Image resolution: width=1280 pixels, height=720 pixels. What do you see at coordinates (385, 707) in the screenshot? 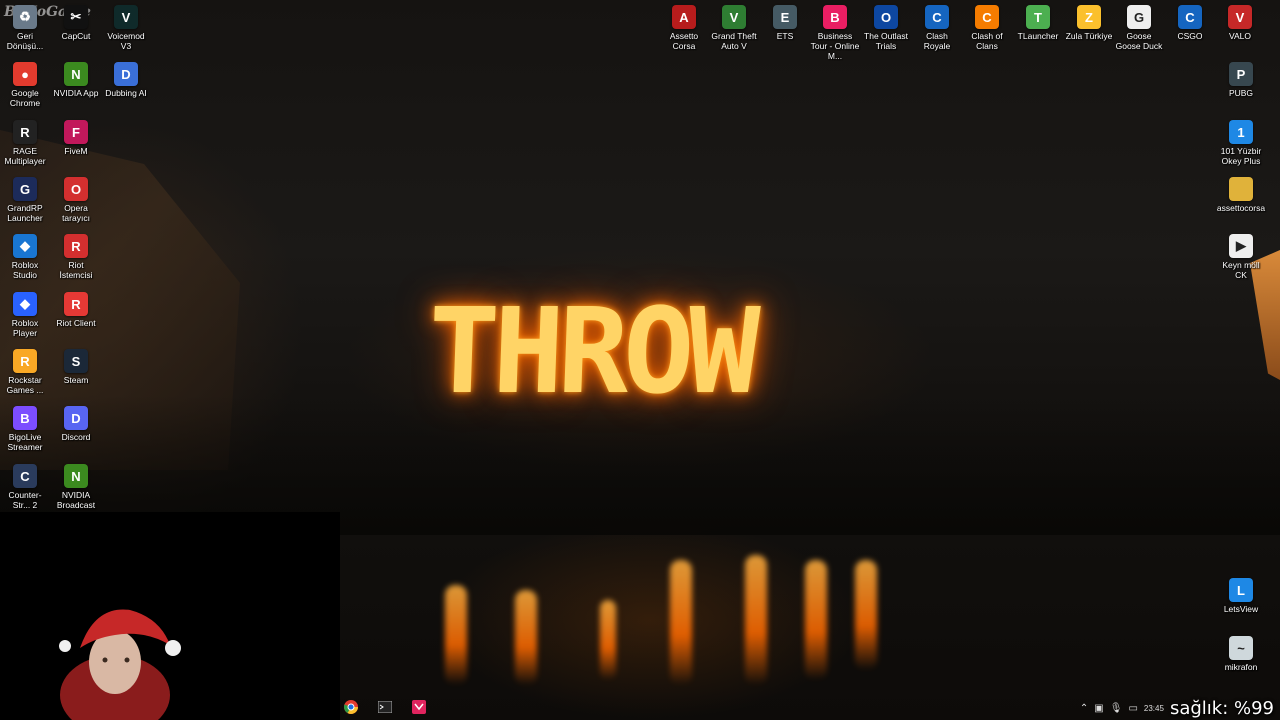
I see `taskbar-terminal-button` at bounding box center [385, 707].